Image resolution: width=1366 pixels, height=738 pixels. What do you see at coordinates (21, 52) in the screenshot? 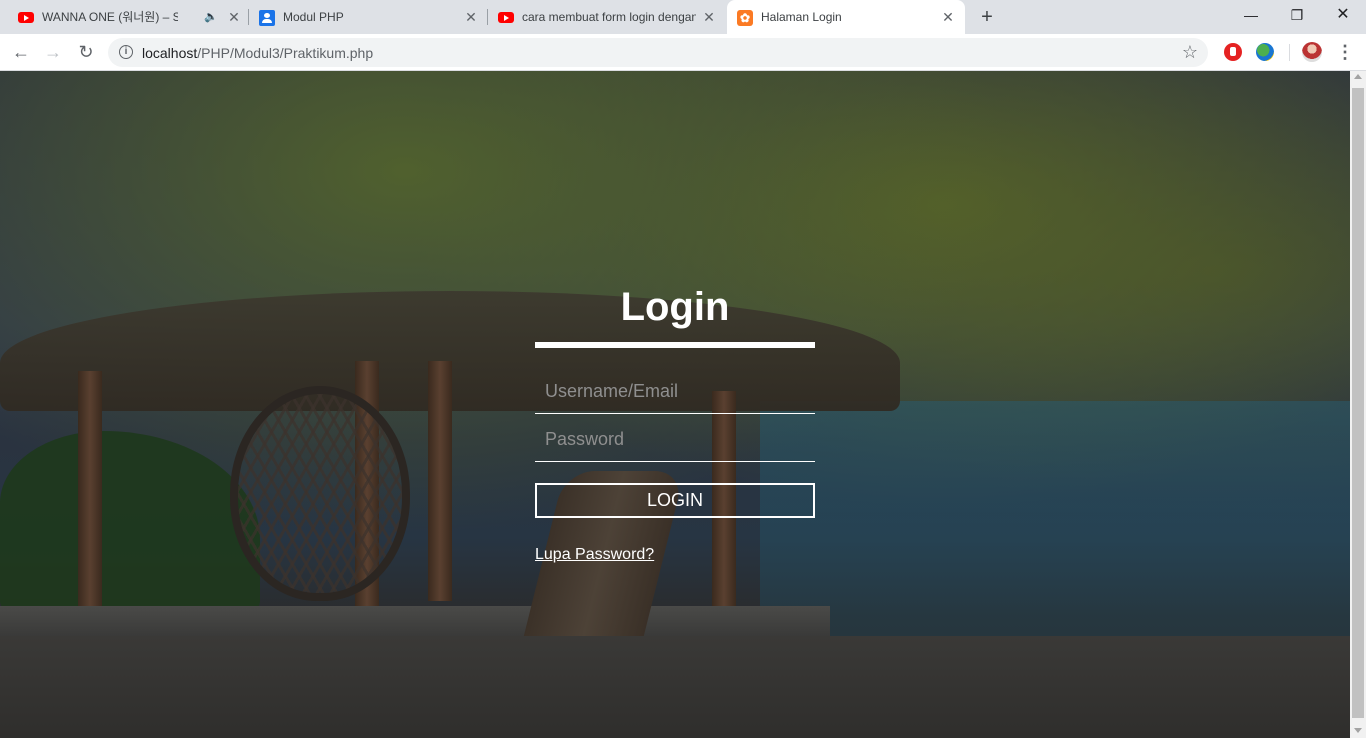
I see `back-button: ←` at bounding box center [21, 52].